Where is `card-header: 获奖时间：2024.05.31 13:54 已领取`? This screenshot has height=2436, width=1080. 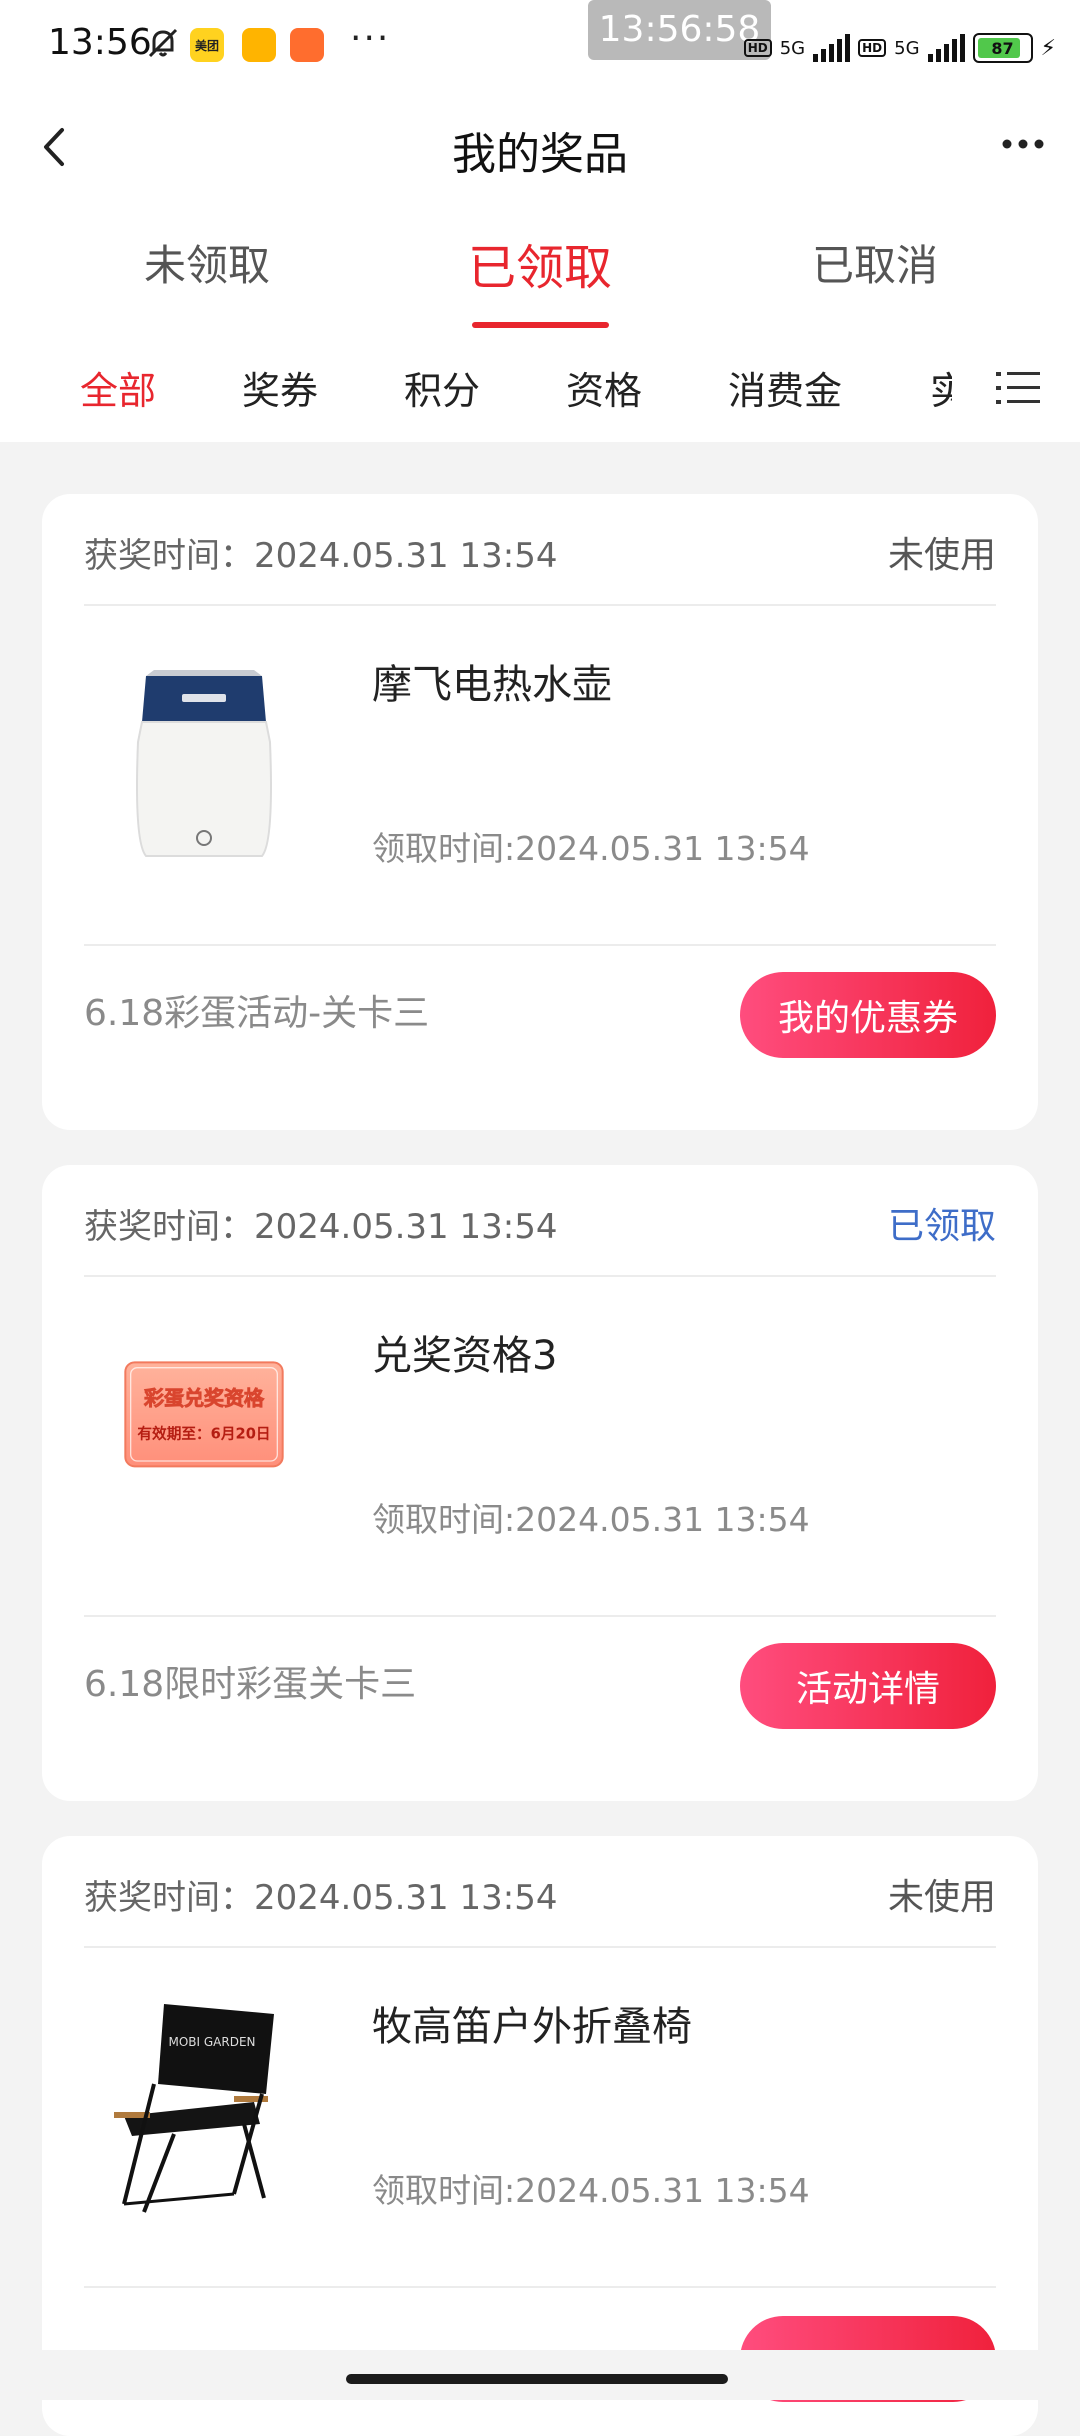
card-header: 获奖时间：2024.05.31 13:54 已领取 is located at coordinates (540, 1221).